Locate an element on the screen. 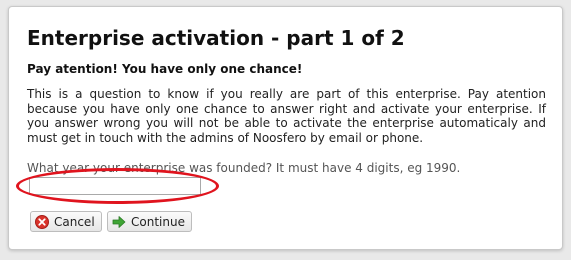 This screenshot has width=571, height=260. founding-year-input is located at coordinates (115, 186).